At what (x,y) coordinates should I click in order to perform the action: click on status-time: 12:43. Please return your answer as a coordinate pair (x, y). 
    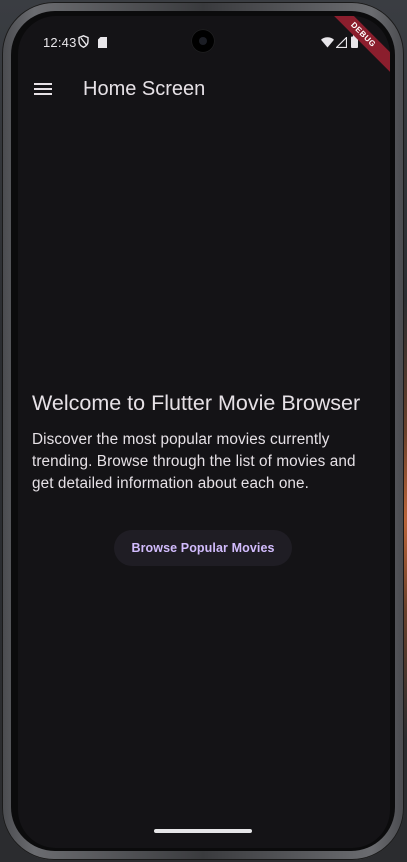
    Looking at the image, I should click on (60, 42).